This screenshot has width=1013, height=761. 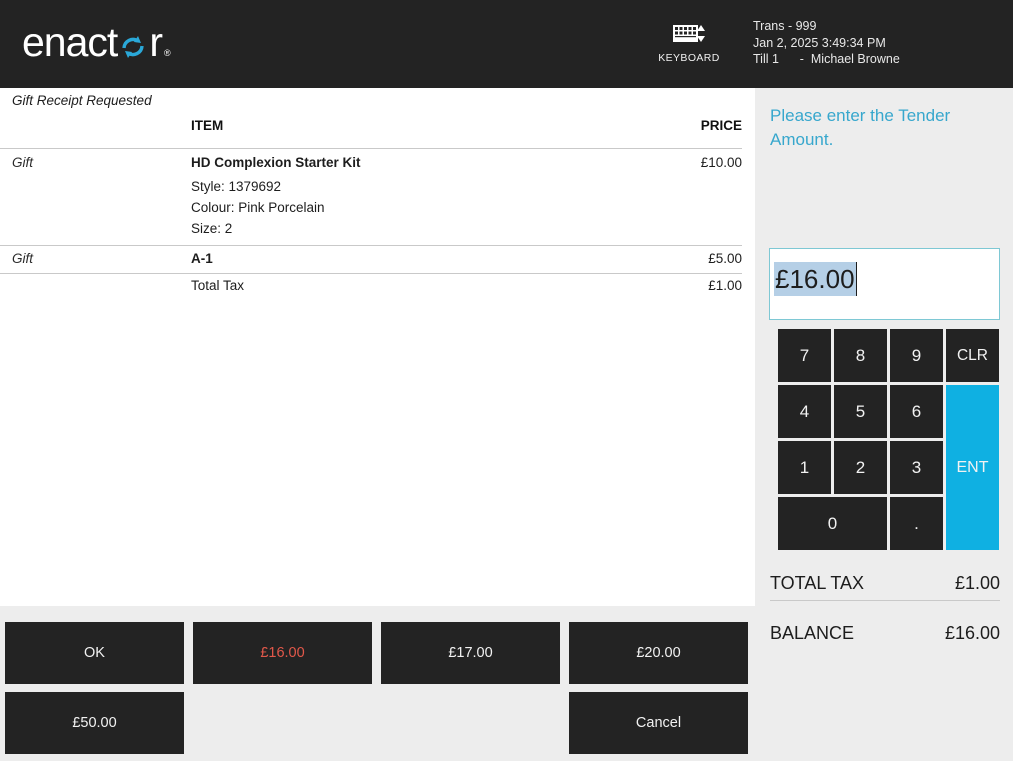 What do you see at coordinates (817, 582) in the screenshot?
I see `total-tax-summary-label: TOTAL TAX` at bounding box center [817, 582].